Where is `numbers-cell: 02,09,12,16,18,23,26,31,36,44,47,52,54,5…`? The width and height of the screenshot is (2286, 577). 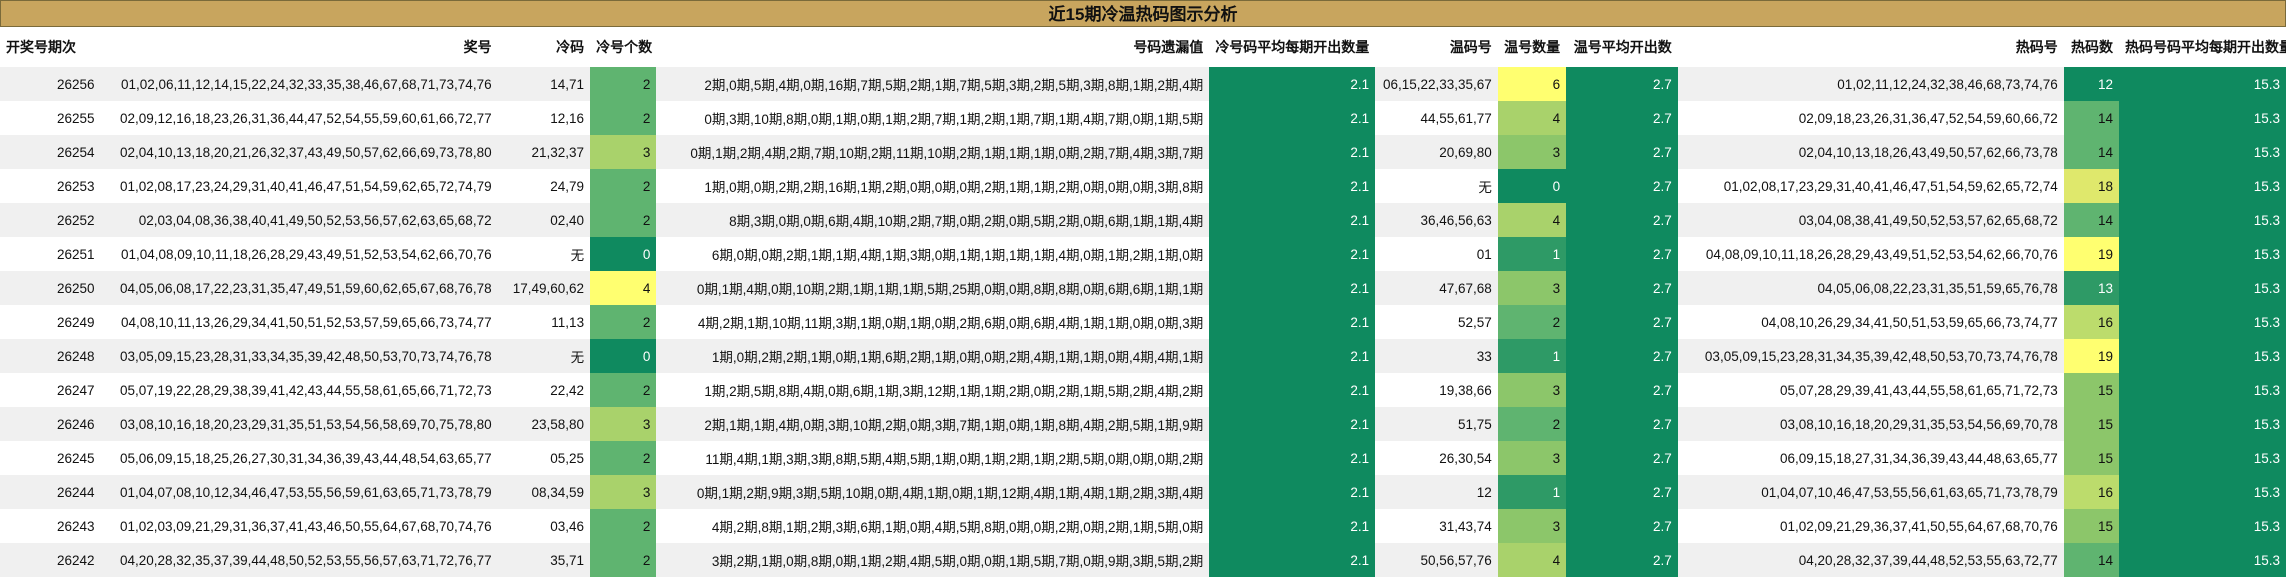
numbers-cell: 02,09,12,16,18,23,26,31,36,44,47,52,54,5… is located at coordinates (299, 118).